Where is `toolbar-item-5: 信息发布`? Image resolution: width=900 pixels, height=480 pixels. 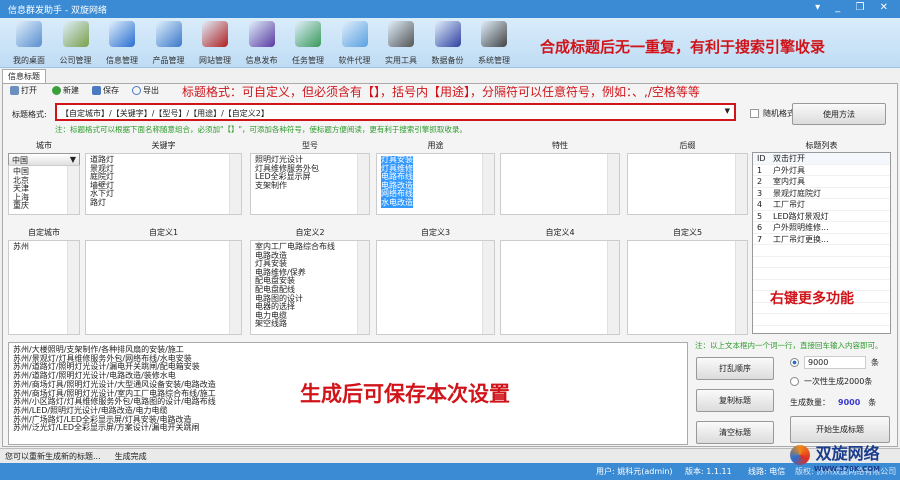 toolbar-item-5: 信息发布 is located at coordinates (262, 43).